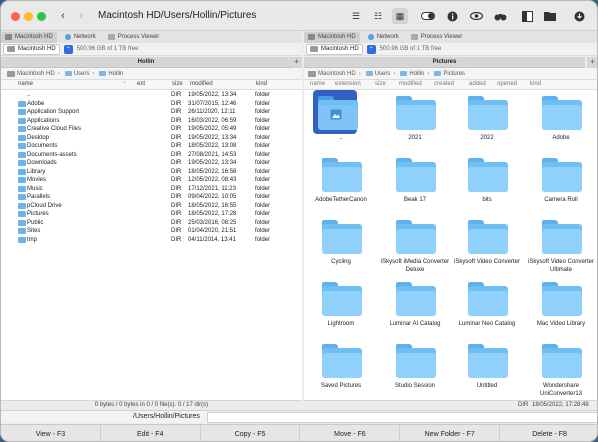 The width and height of the screenshot is (598, 442). Describe the element at coordinates (561, 245) in the screenshot. I see `grid-item: iSkysoft Video Converter Ultimate` at that location.